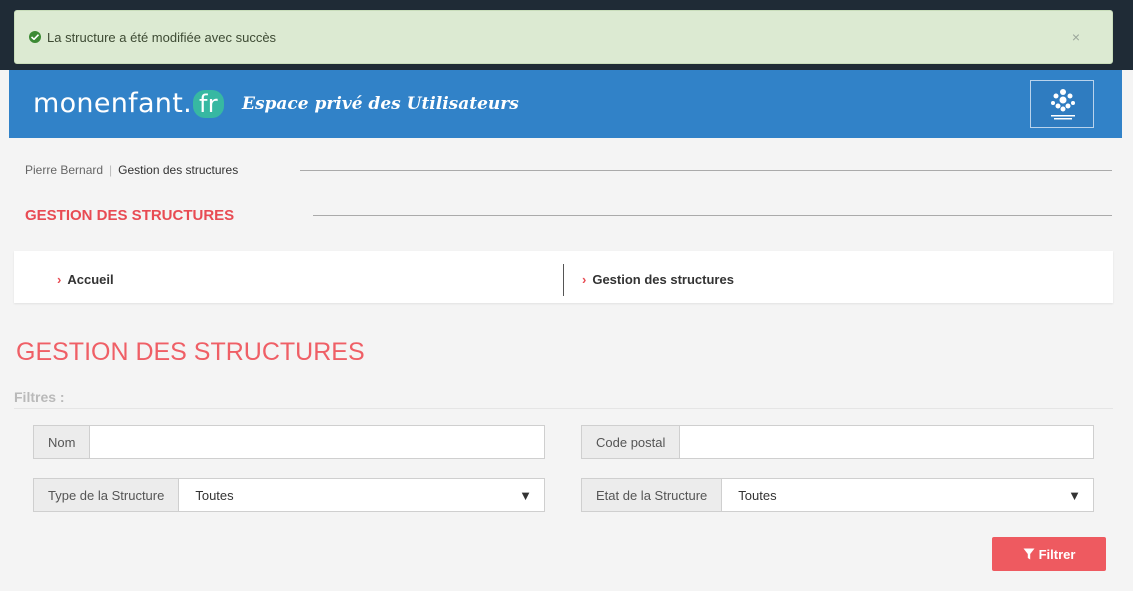 This screenshot has height=591, width=1133. I want to click on nom-field-group: Nom, so click(289, 442).